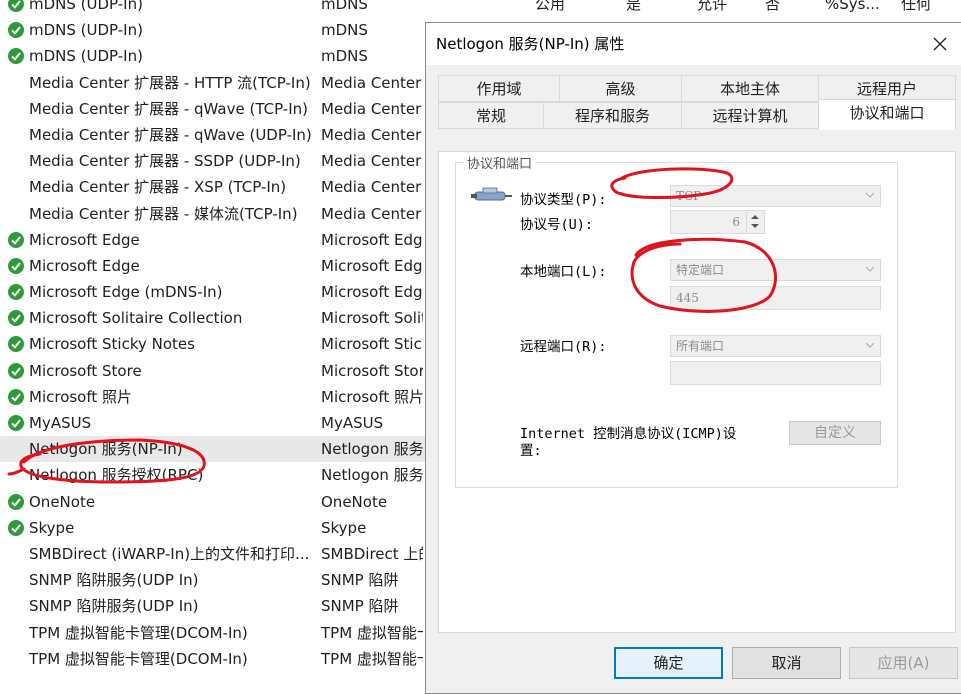 This screenshot has width=961, height=694. What do you see at coordinates (170, 82) in the screenshot?
I see `rule-name: Media Center 扩展器 - HTTP 流(TCP-In)` at bounding box center [170, 82].